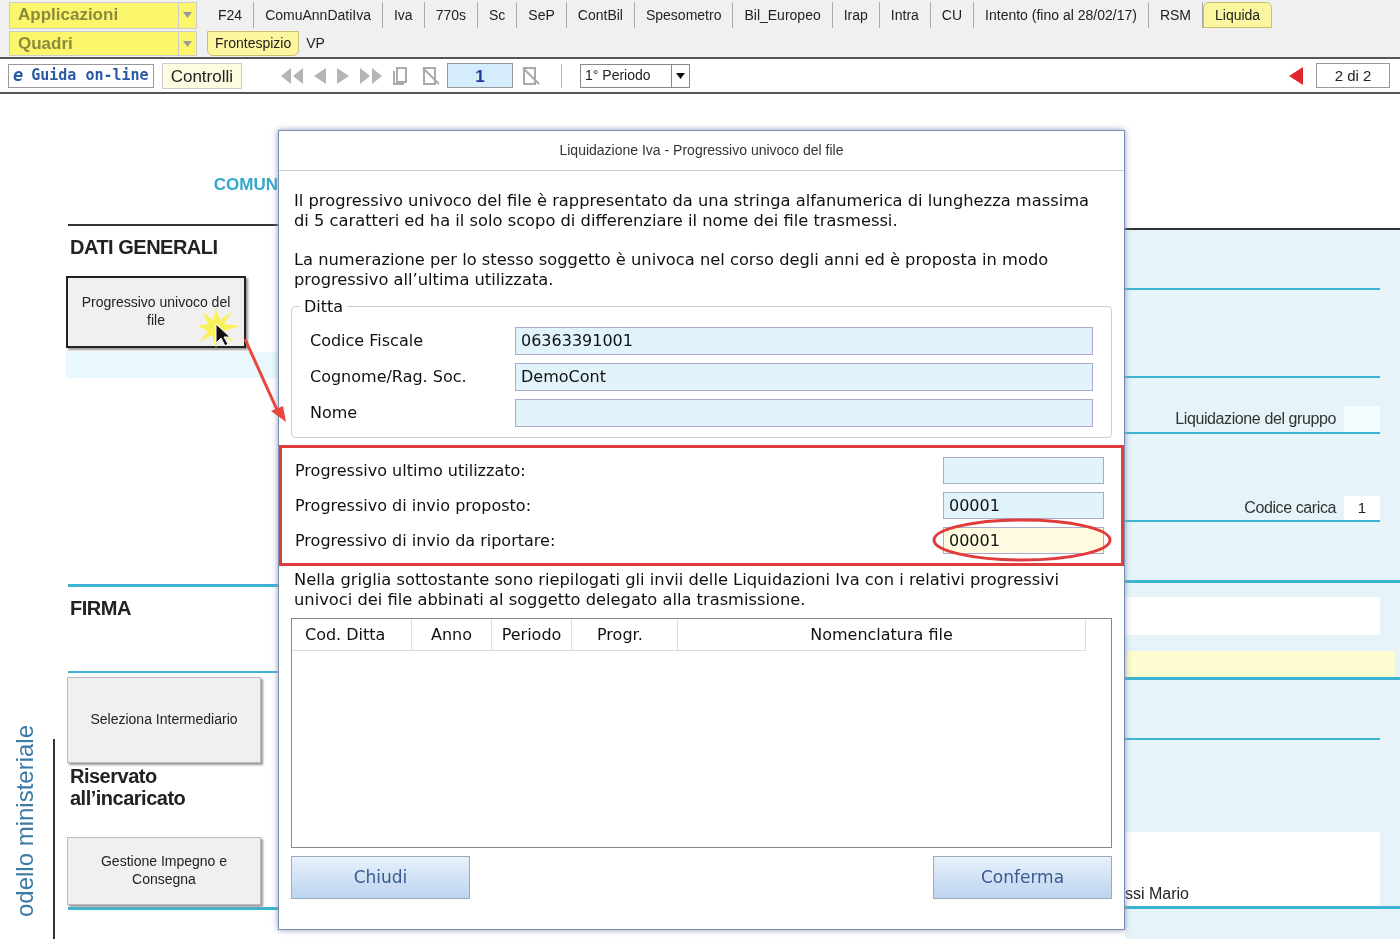 This screenshot has height=940, width=1400. I want to click on column-header: Anno, so click(452, 634).